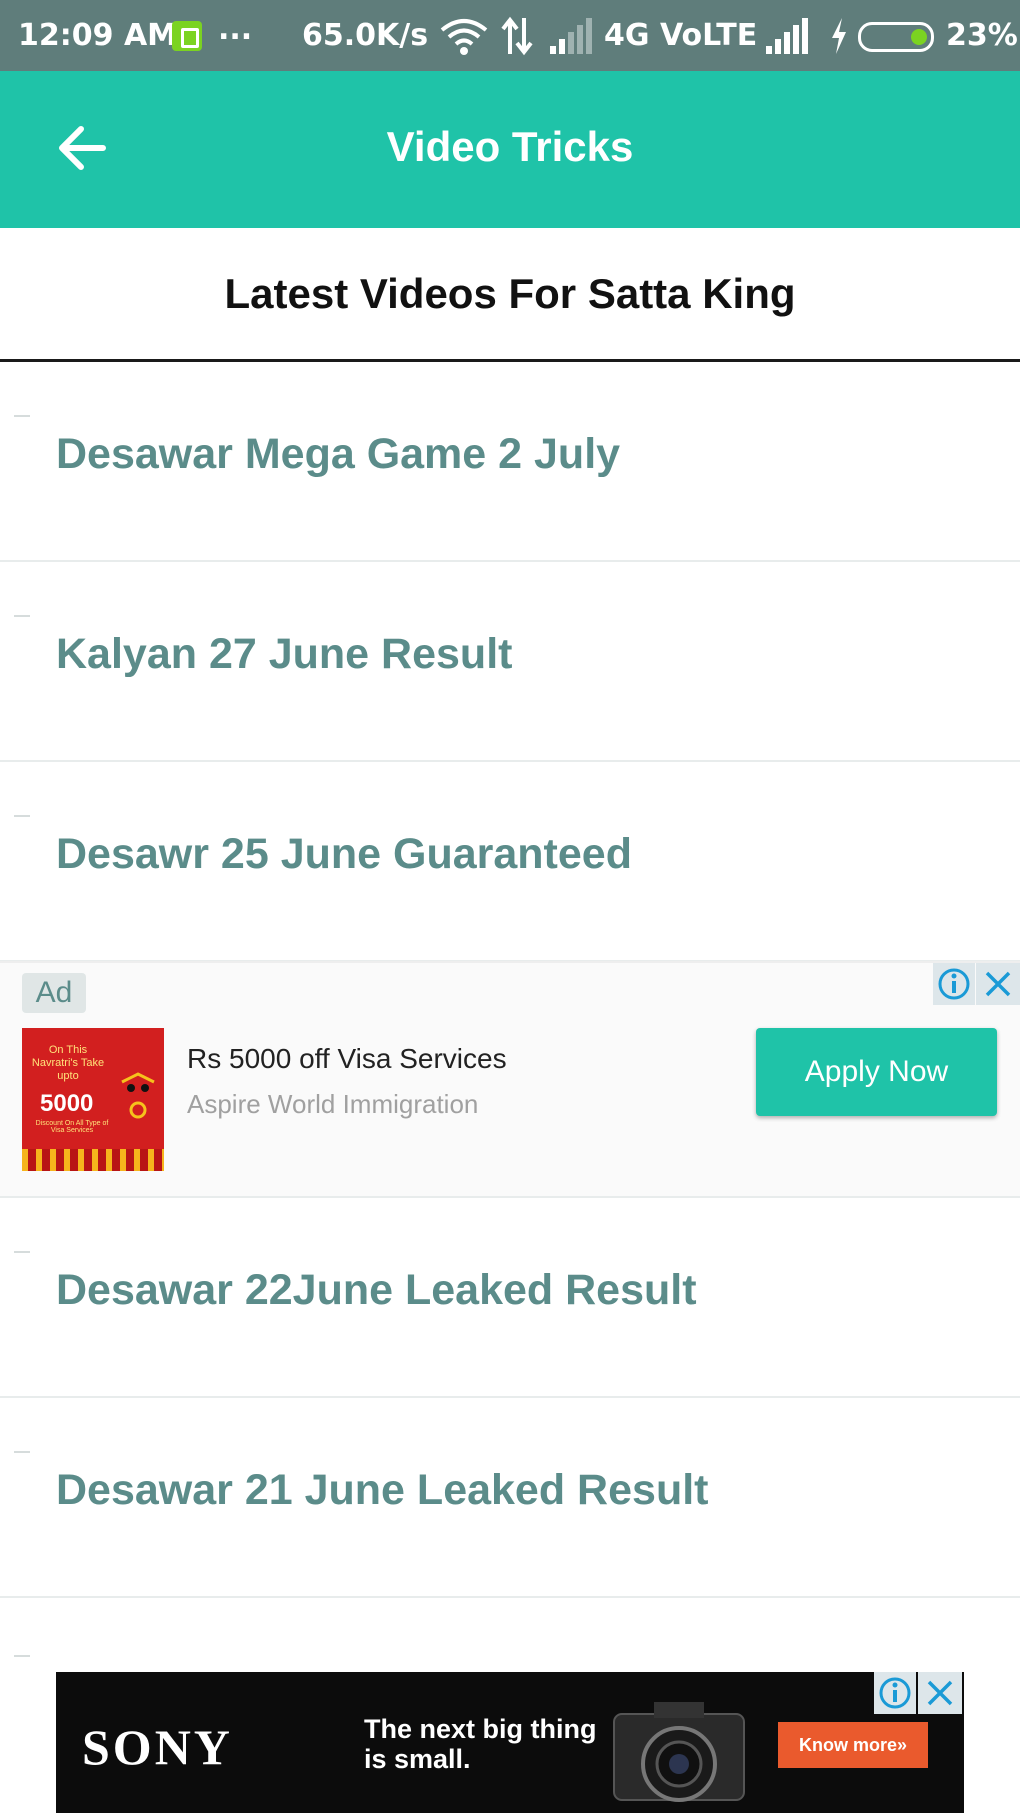 The width and height of the screenshot is (1020, 1813). I want to click on ad-image-text: On This Navratri's Take upto, so click(68, 1063).